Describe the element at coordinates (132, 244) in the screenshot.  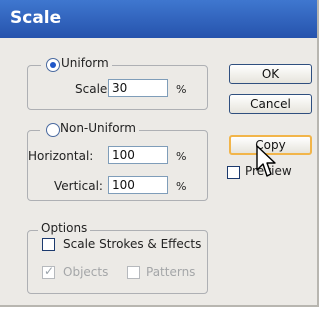
I see `scale-strokes-label: Scale Strokes & Effects` at that location.